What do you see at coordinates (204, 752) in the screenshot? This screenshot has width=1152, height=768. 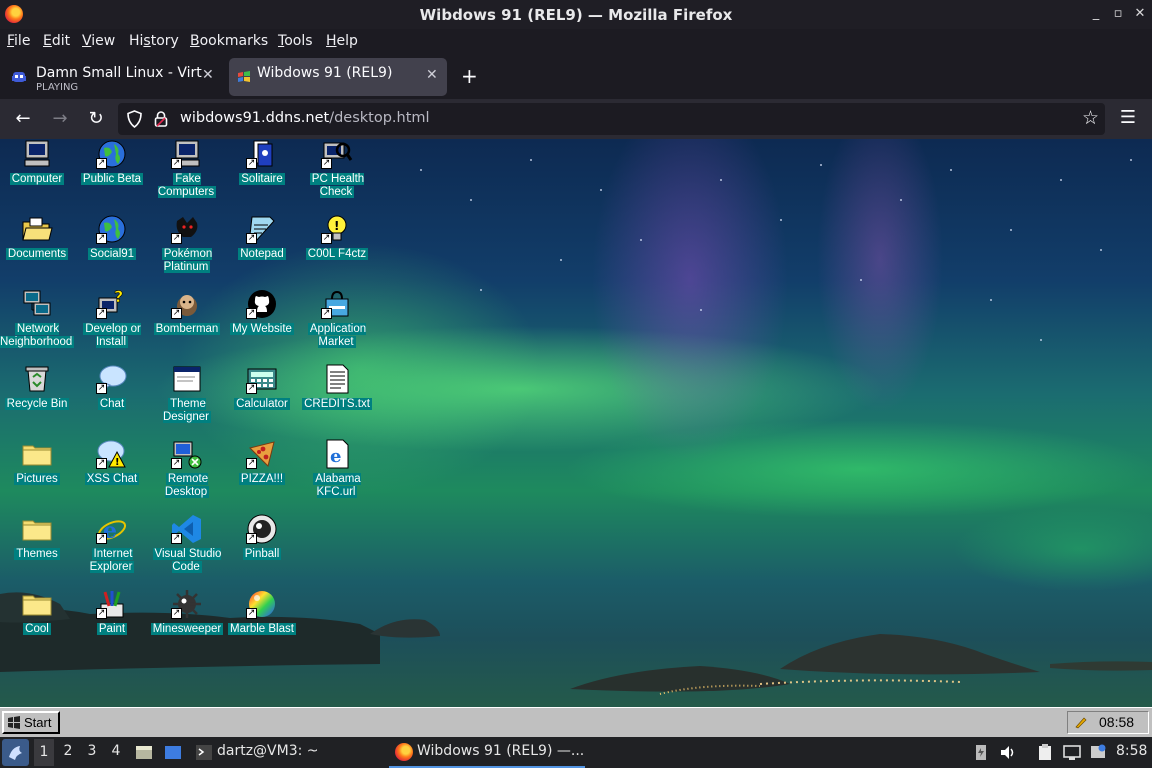 I see `terminal-icon` at bounding box center [204, 752].